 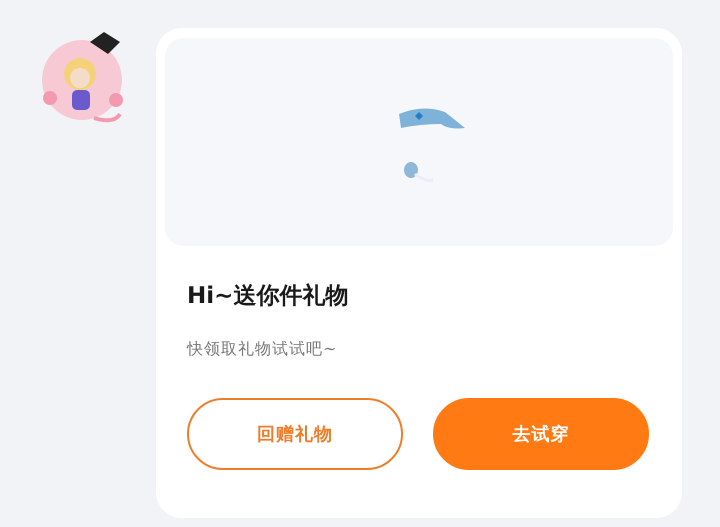 I want to click on gift-title: Hi~送你件礼物, so click(x=268, y=296).